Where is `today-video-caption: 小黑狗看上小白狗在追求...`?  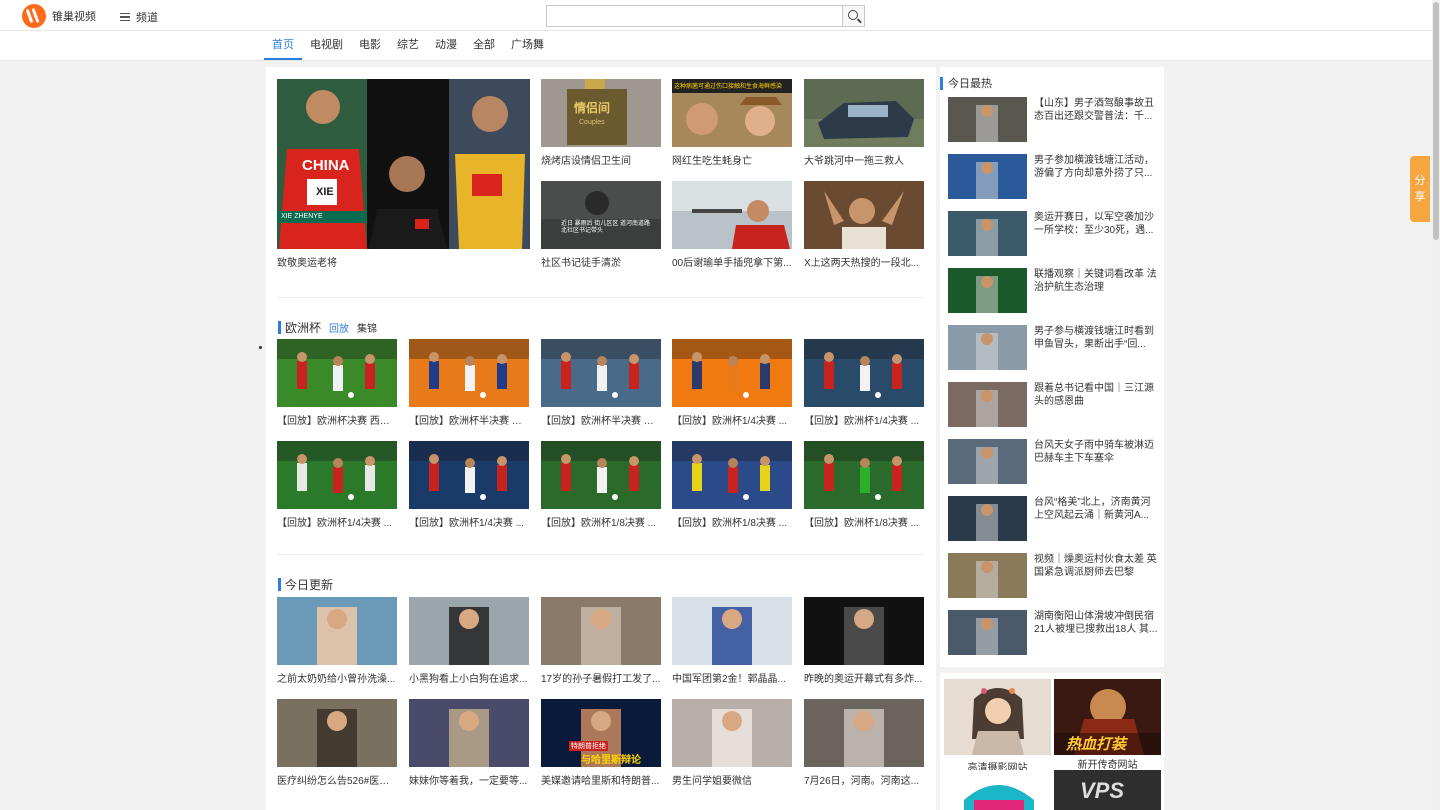 today-video-caption: 小黑狗看上小白狗在追求... is located at coordinates (469, 677).